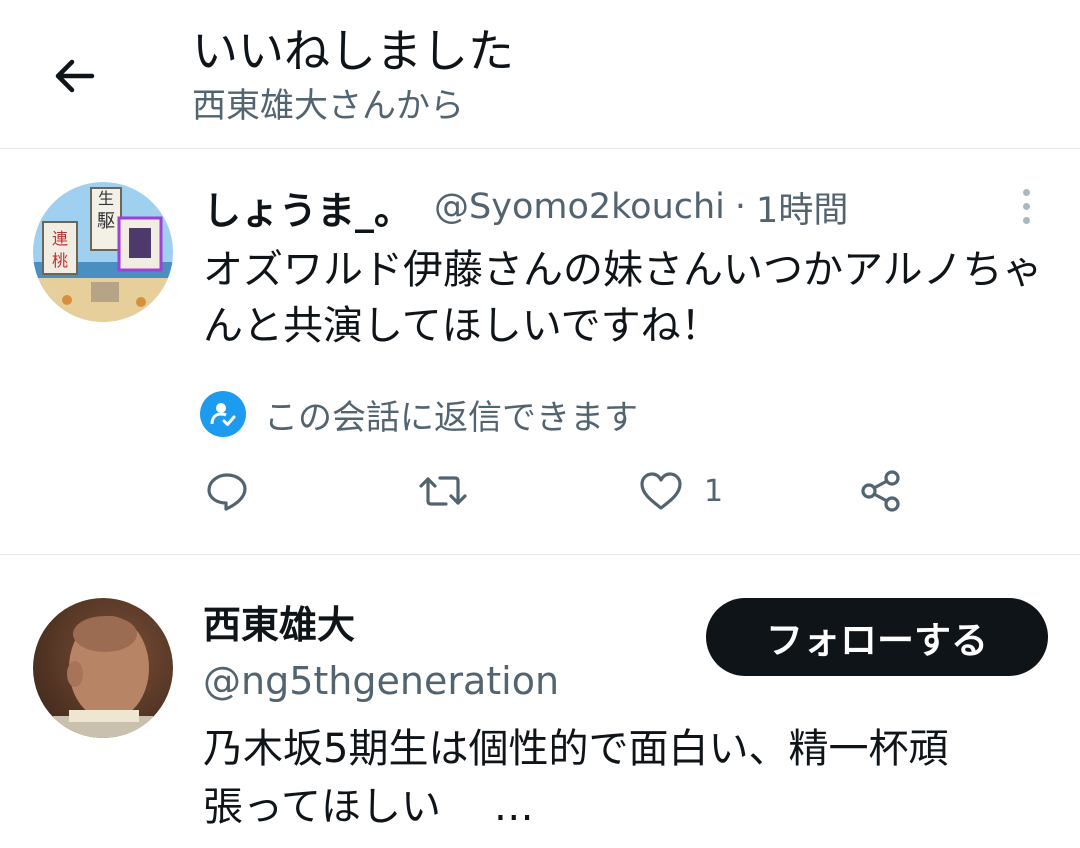 This screenshot has width=1080, height=848. I want to click on share-icon, so click(880, 491).